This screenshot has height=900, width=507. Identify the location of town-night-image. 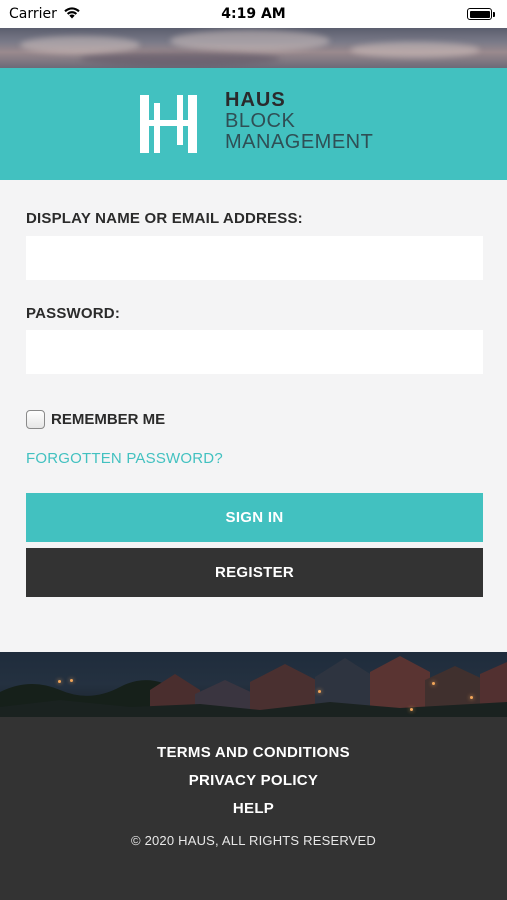
(253, 684).